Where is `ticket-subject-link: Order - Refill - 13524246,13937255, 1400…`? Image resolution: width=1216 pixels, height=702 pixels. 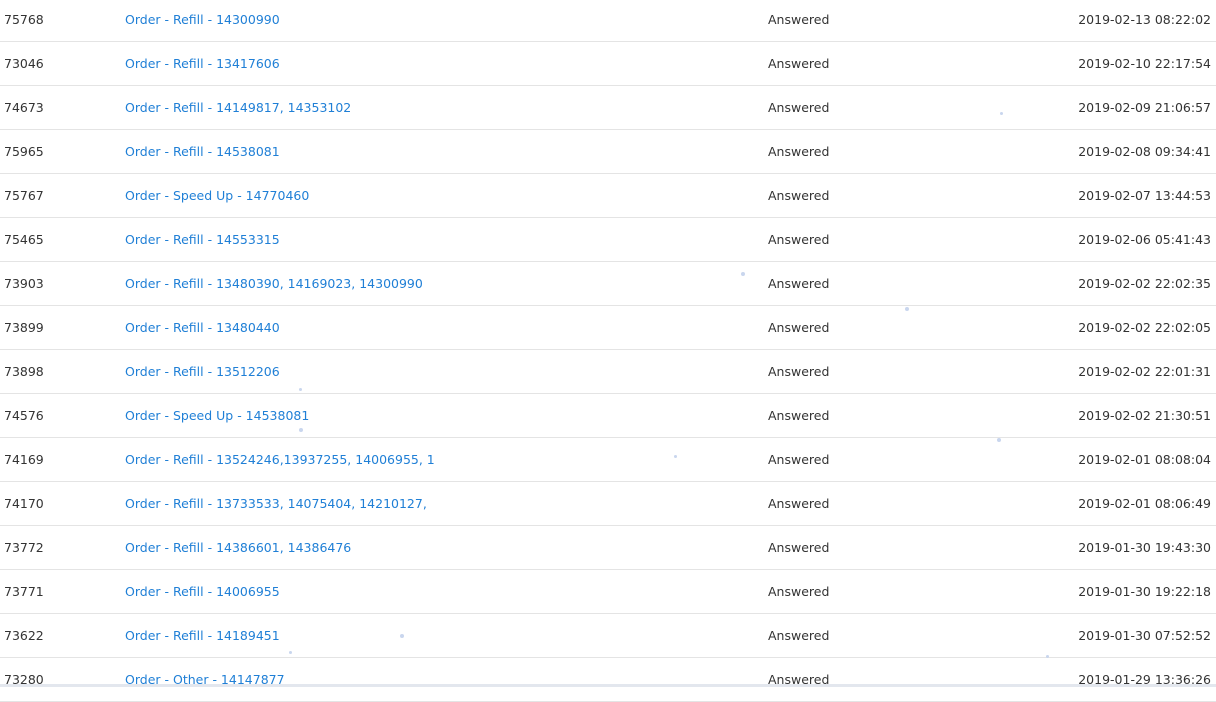
ticket-subject-link: Order - Refill - 13524246,13937255, 1400… is located at coordinates (280, 459).